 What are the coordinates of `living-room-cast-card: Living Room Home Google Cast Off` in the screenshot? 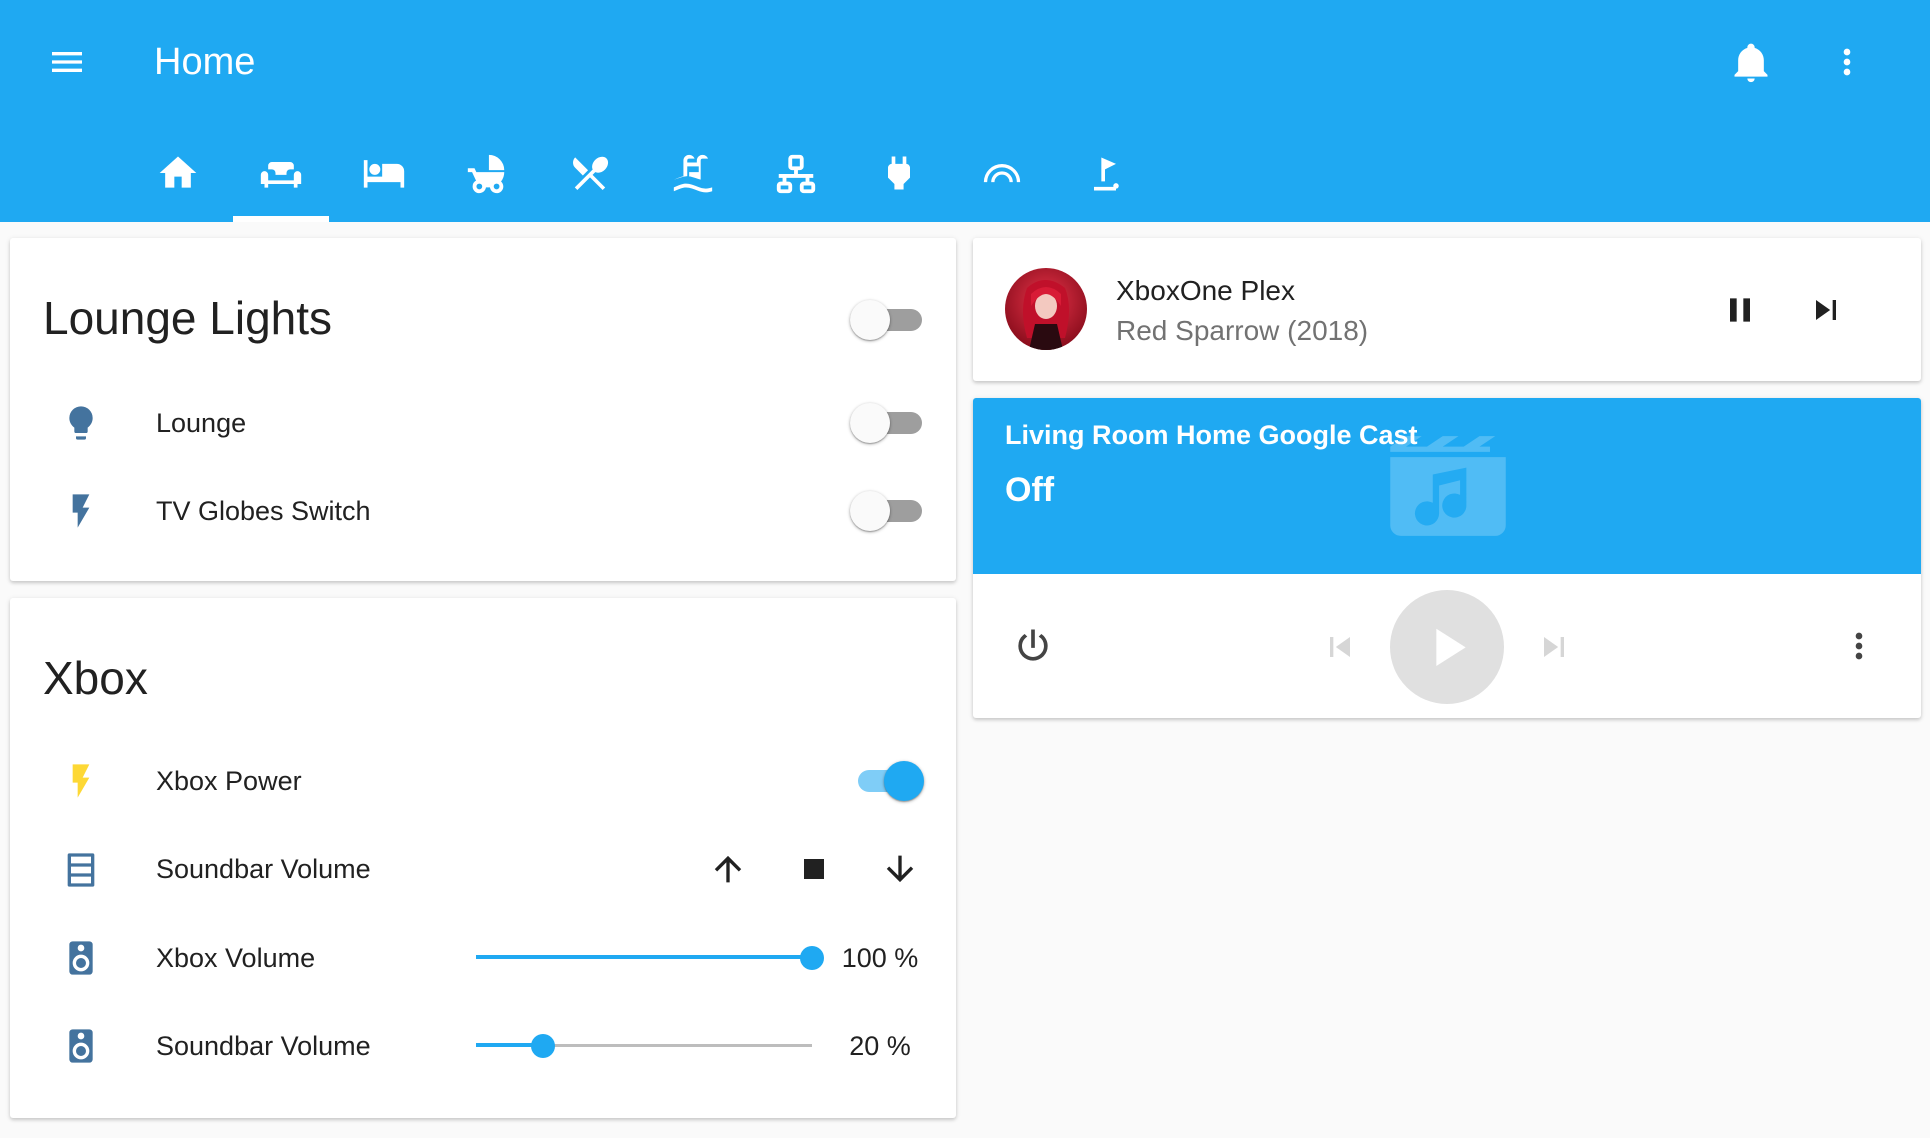 It's located at (1447, 558).